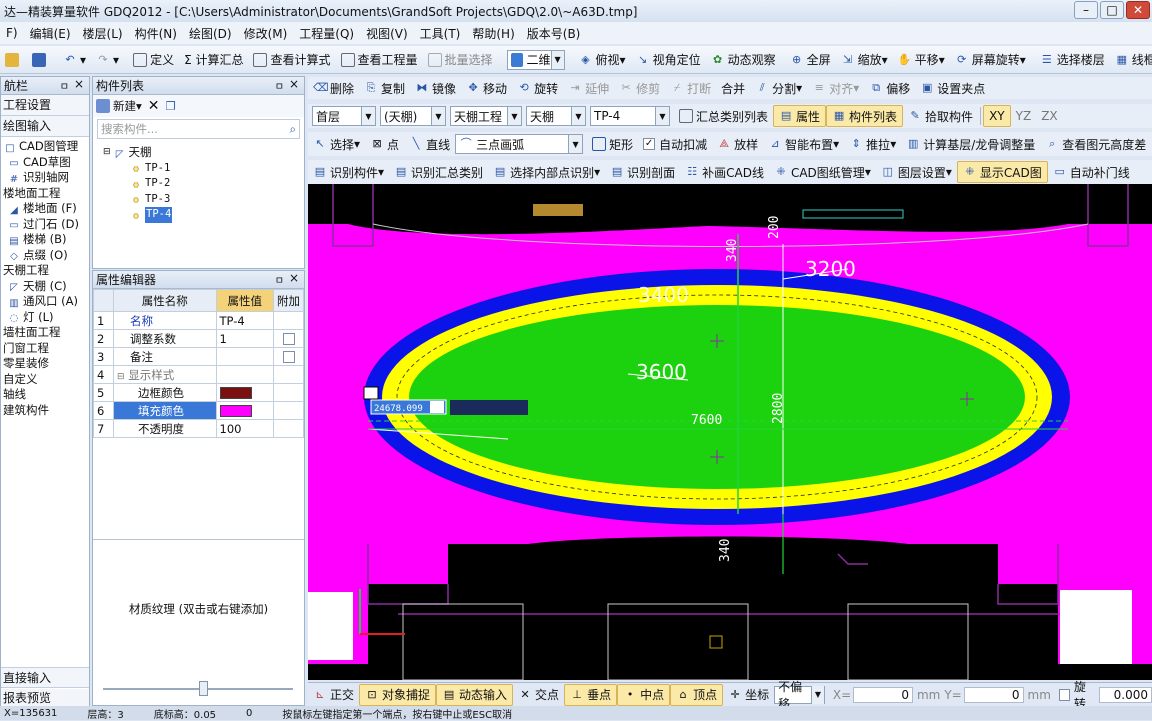  What do you see at coordinates (1091, 172) in the screenshot?
I see `auto-door-line-button: ▭ 自动补门线` at bounding box center [1091, 172].